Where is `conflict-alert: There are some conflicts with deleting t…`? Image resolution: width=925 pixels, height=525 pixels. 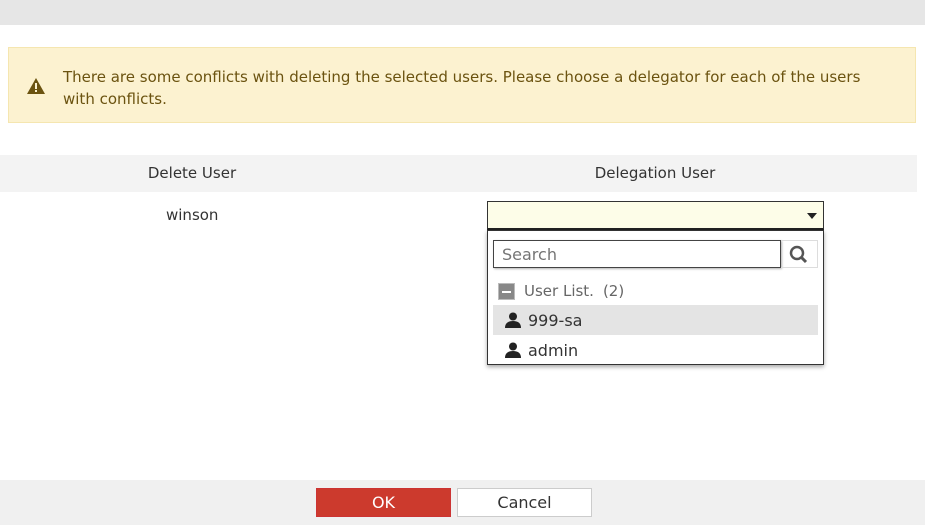 conflict-alert: There are some conflicts with deleting t… is located at coordinates (462, 85).